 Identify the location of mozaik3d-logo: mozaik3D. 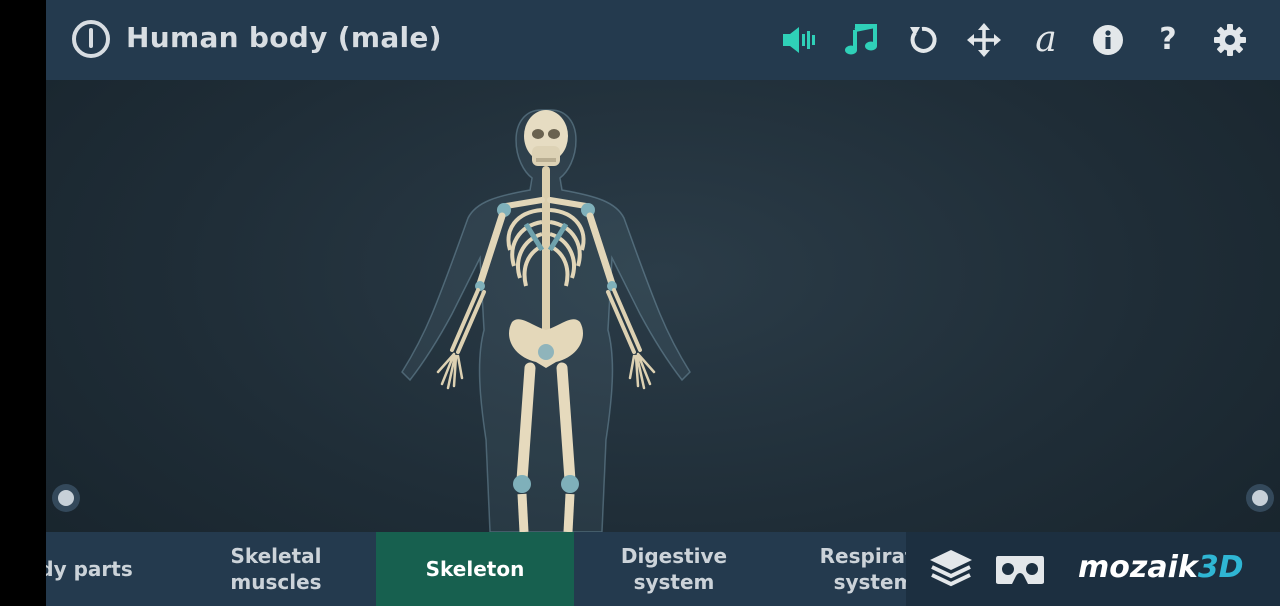
(1161, 568).